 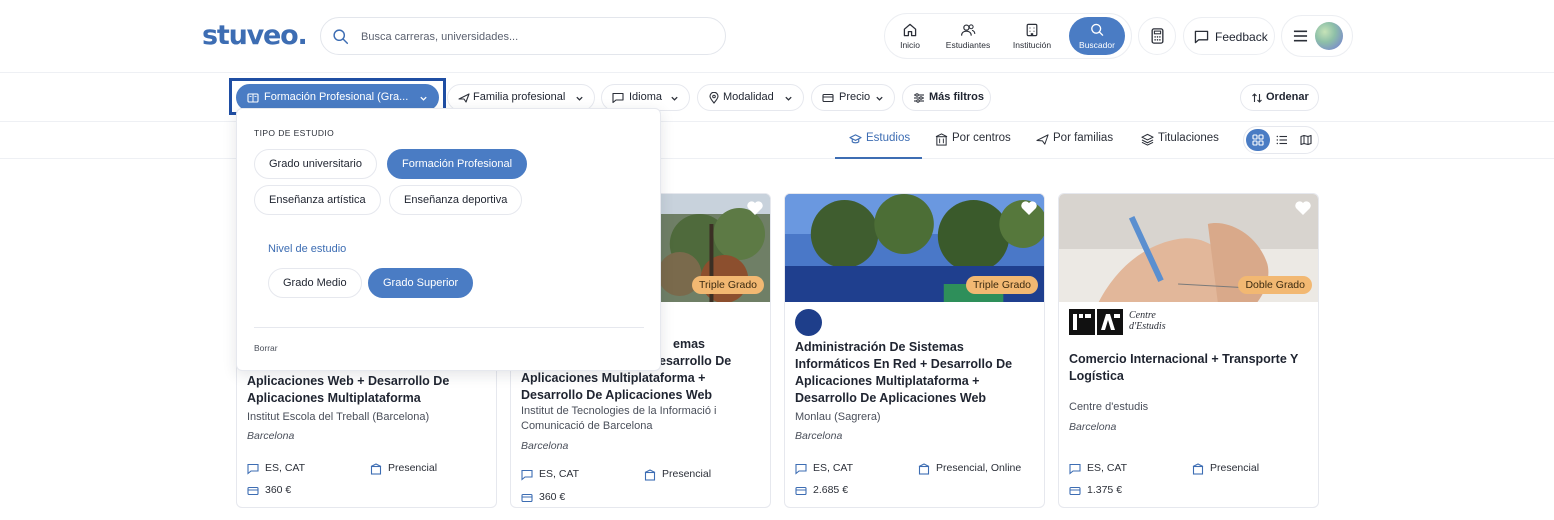 What do you see at coordinates (910, 45) in the screenshot?
I see `nav-label: Inicio` at bounding box center [910, 45].